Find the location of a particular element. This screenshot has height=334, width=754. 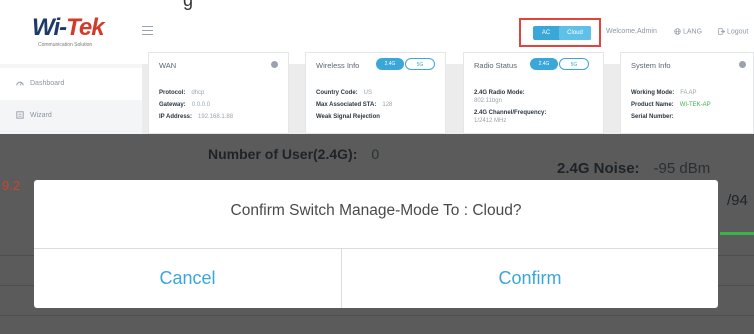

sidebar-item-dashboard: Dashboard is located at coordinates (71, 84).